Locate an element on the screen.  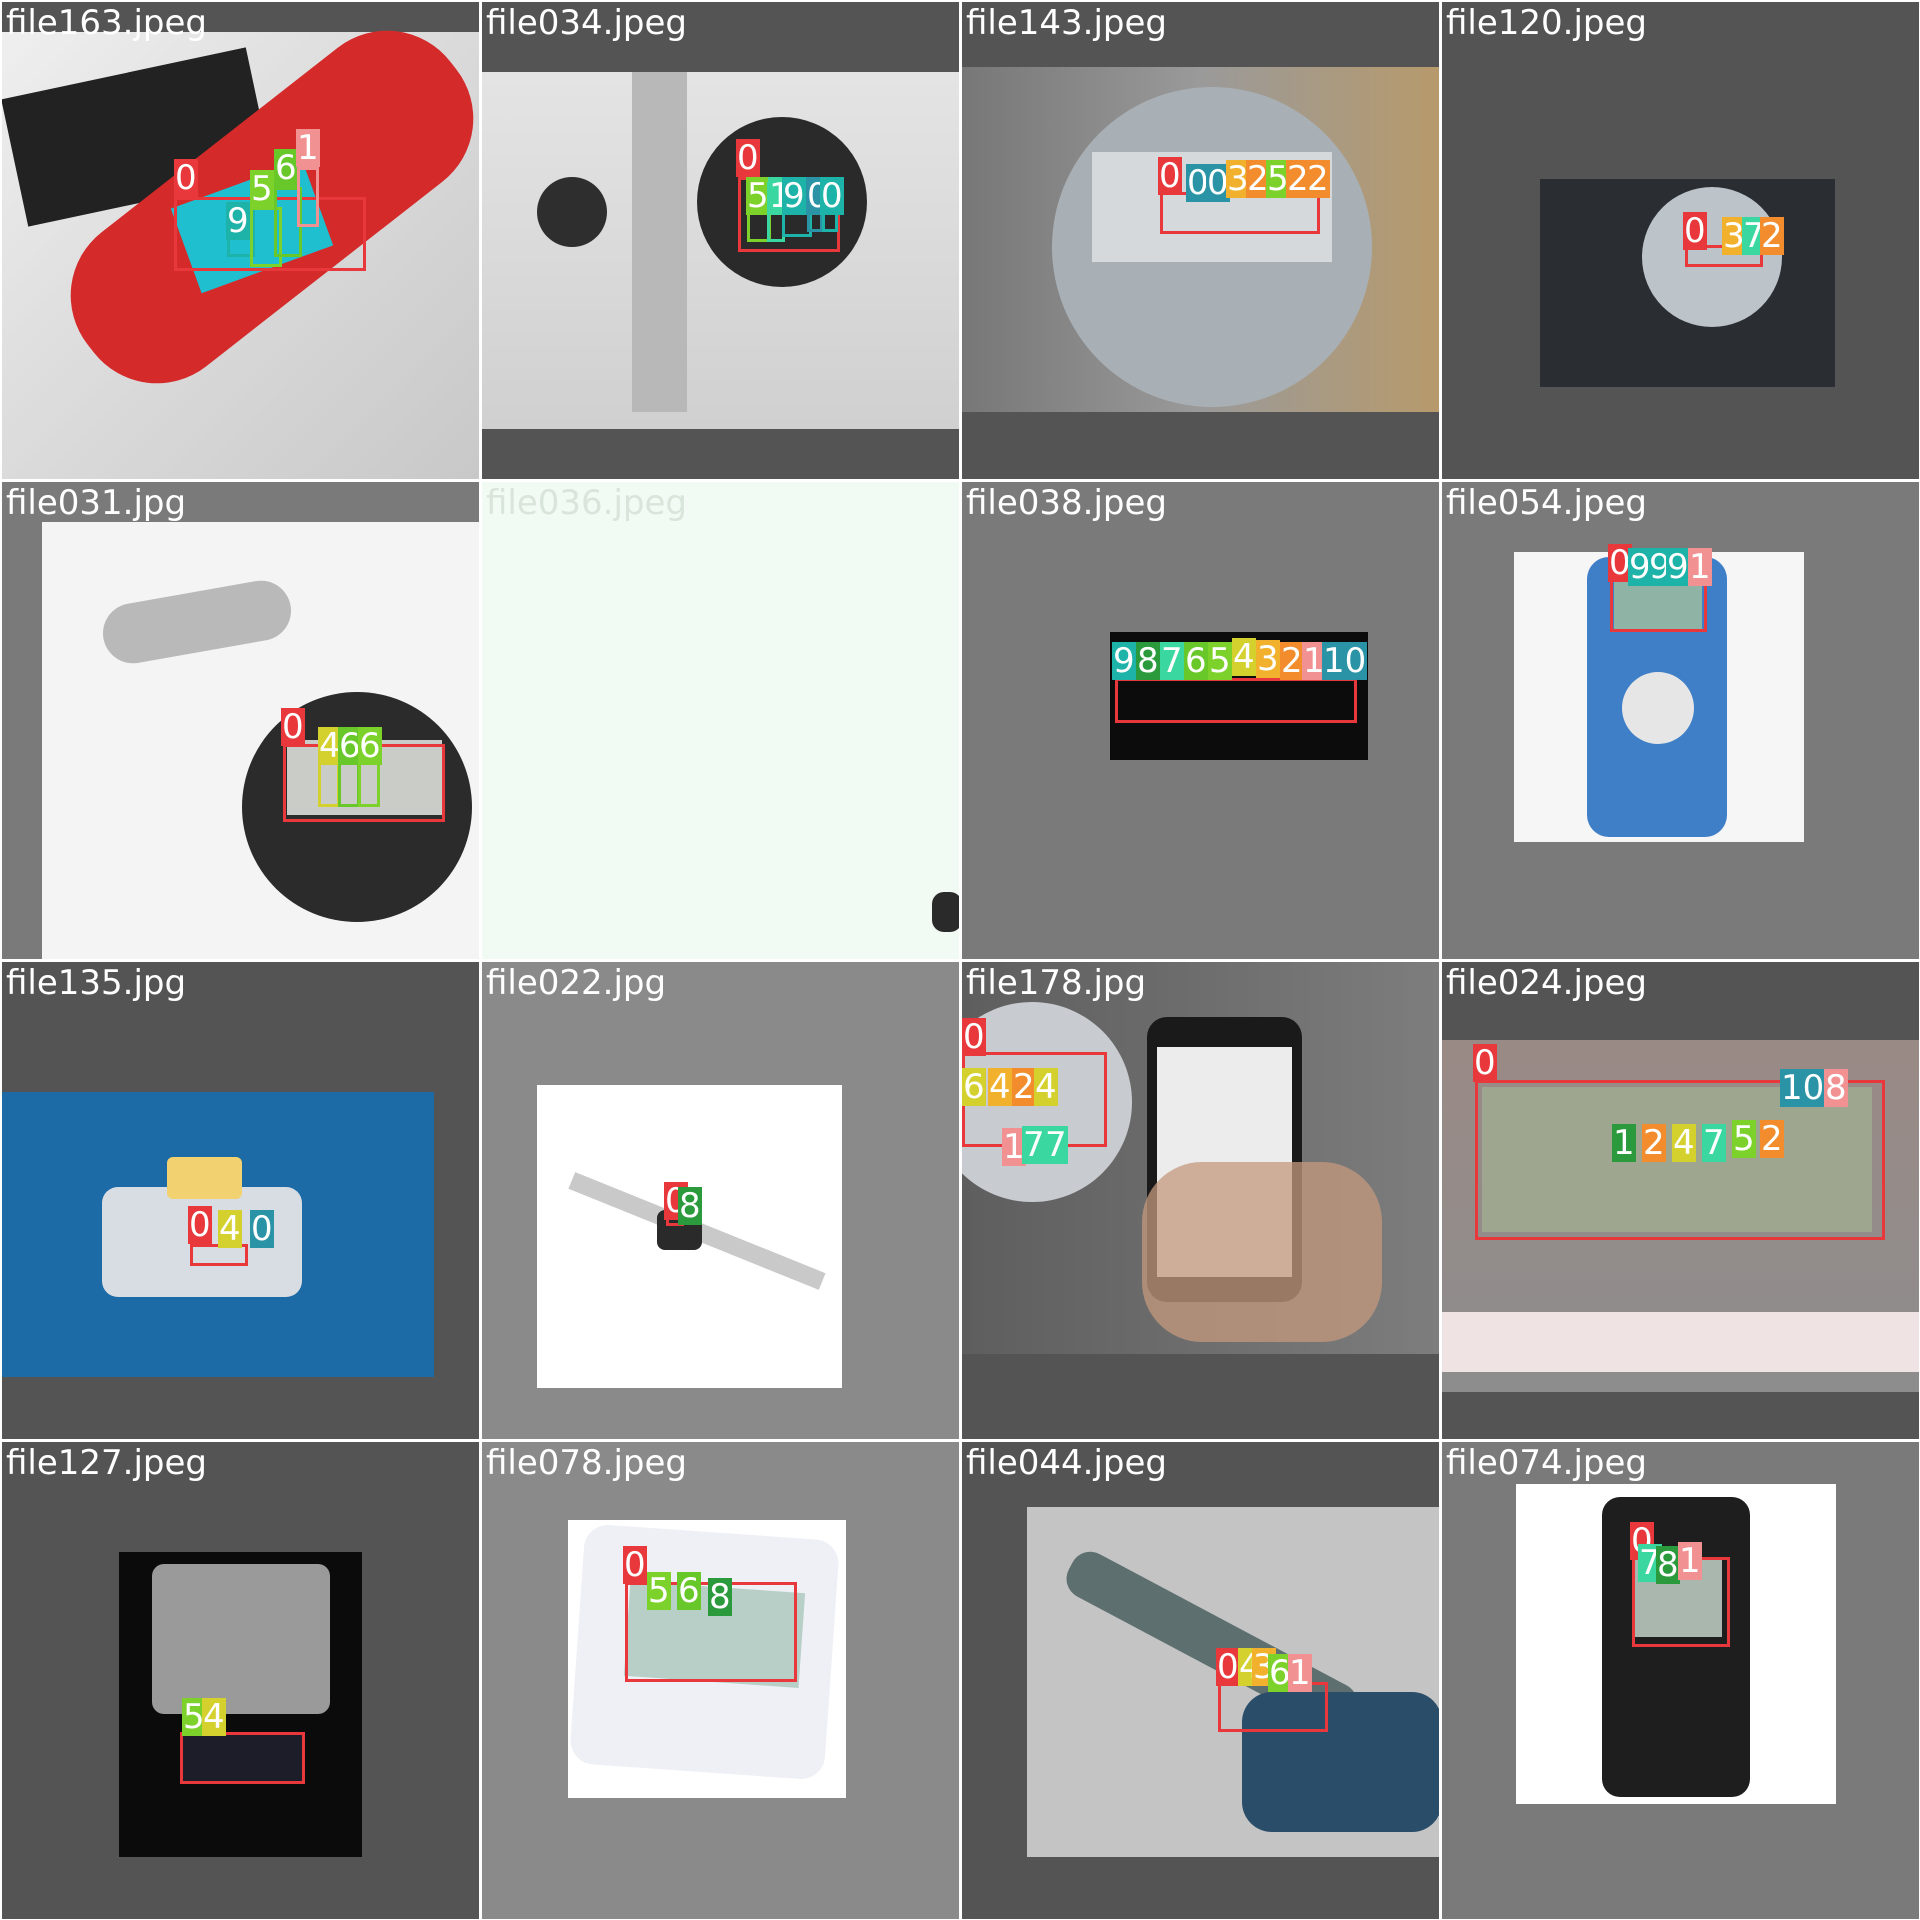
label-7b: 7 is located at coordinates (1056, 1145).